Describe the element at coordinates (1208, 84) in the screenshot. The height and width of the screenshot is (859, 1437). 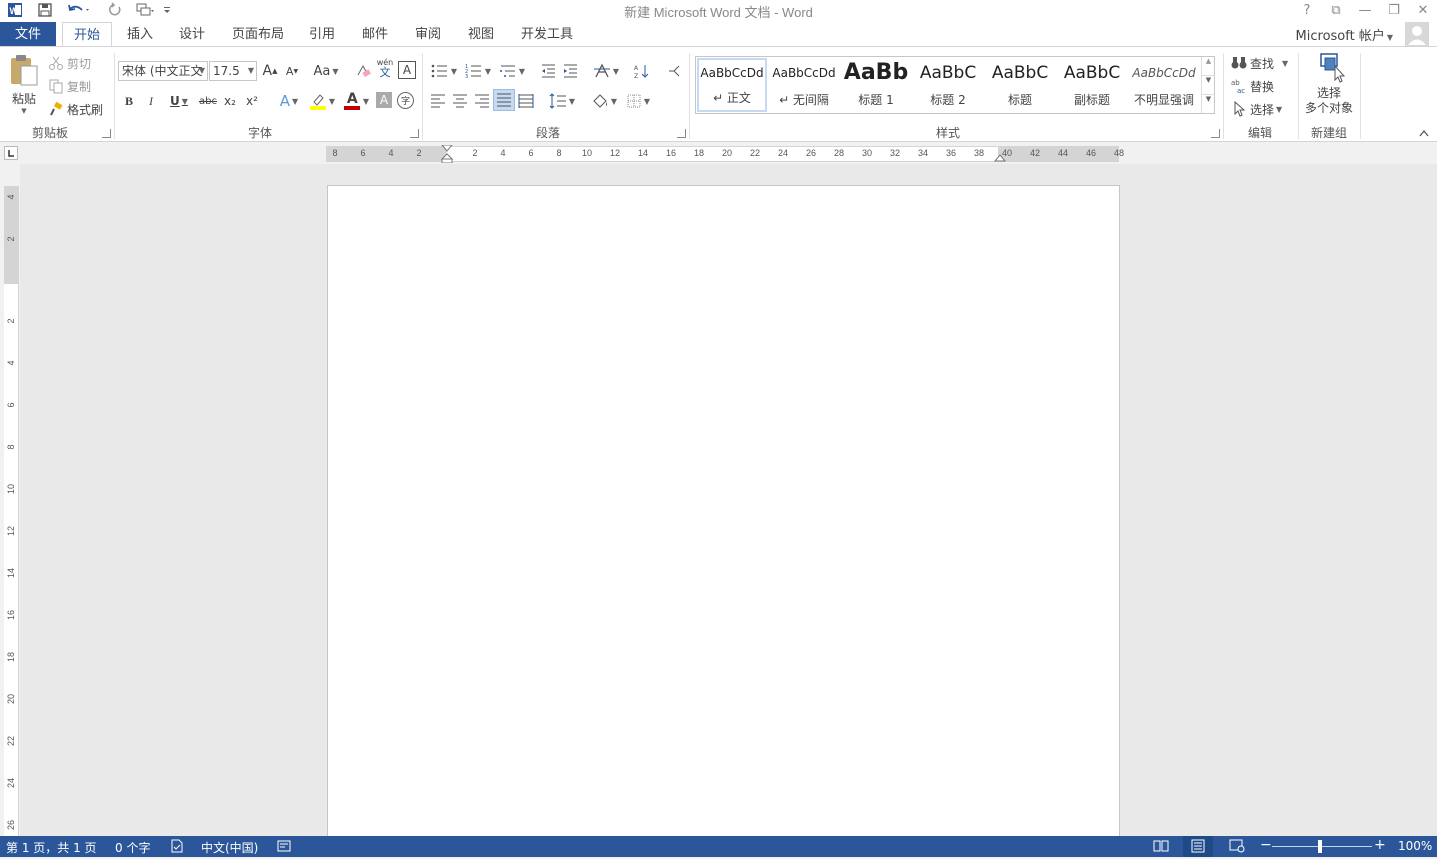
I see `gallery-scroll-down-icon: ▼` at that location.